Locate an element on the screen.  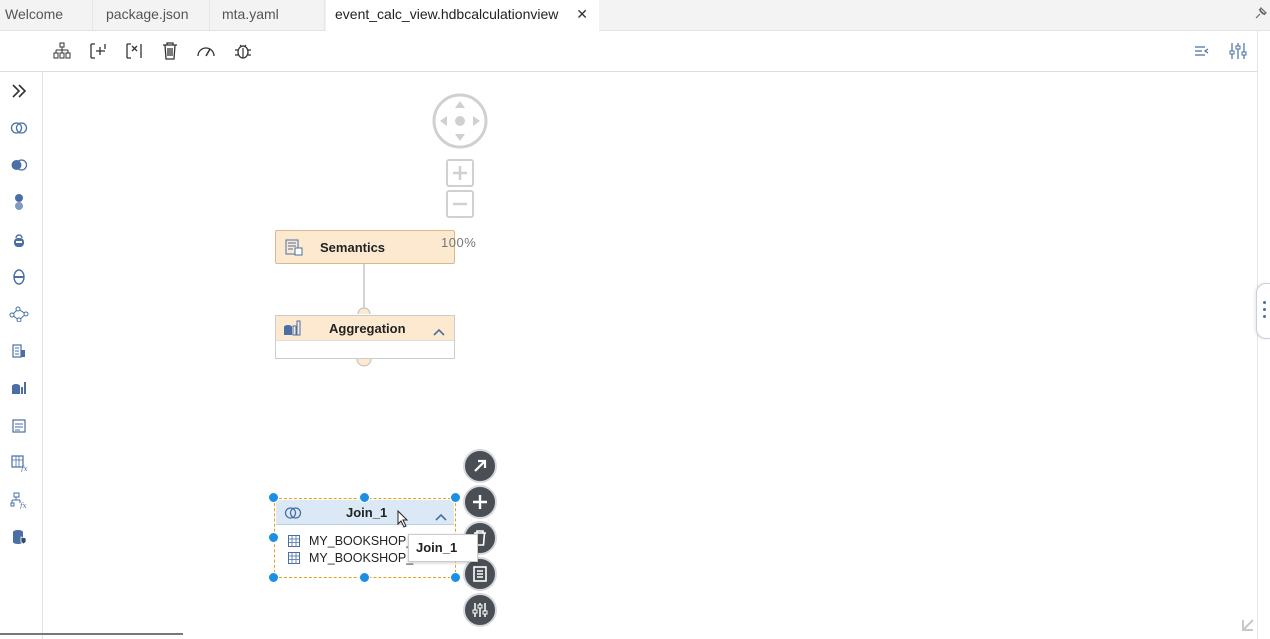
join-header: Join_1 is located at coordinates (365, 512).